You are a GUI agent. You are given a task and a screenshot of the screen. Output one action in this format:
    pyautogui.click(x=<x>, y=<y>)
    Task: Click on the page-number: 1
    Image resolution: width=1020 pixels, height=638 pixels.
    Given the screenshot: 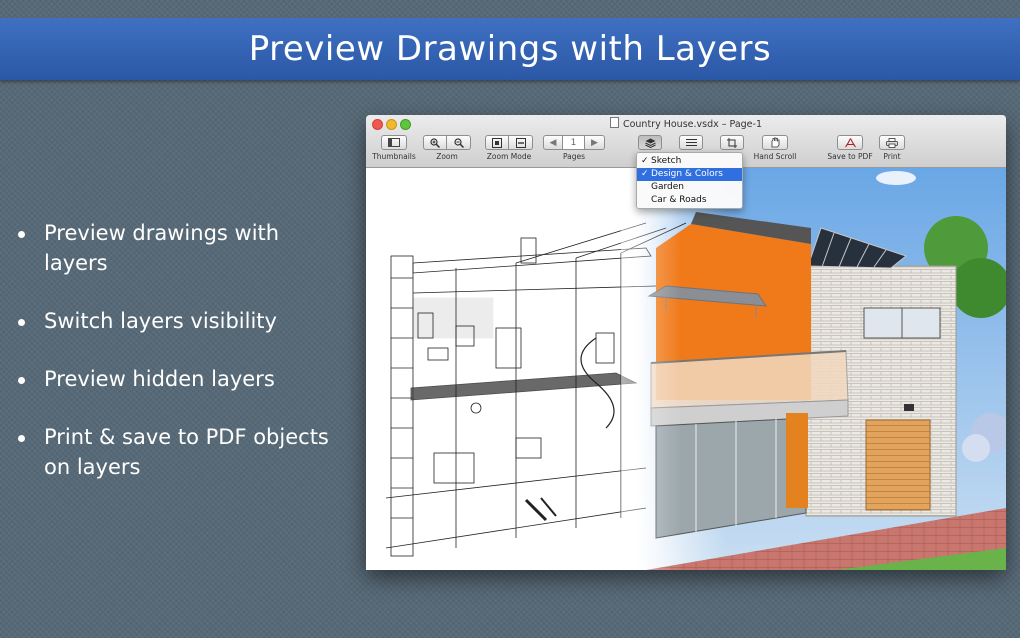 What is the action you would take?
    pyautogui.click(x=573, y=142)
    